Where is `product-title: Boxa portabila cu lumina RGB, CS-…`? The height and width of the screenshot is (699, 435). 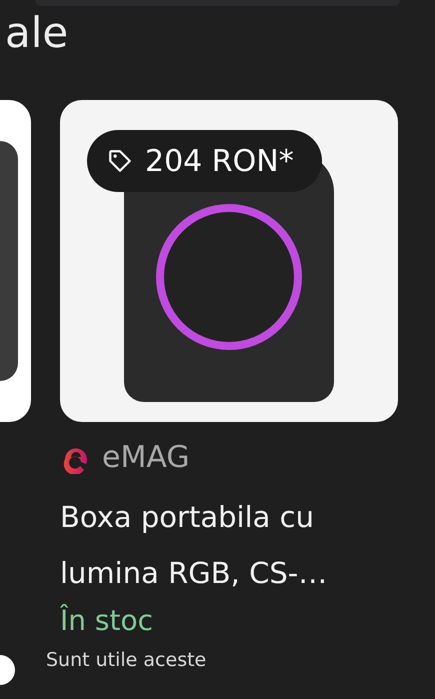
product-title: Boxa portabila cu lumina RGB, CS-… is located at coordinates (229, 545).